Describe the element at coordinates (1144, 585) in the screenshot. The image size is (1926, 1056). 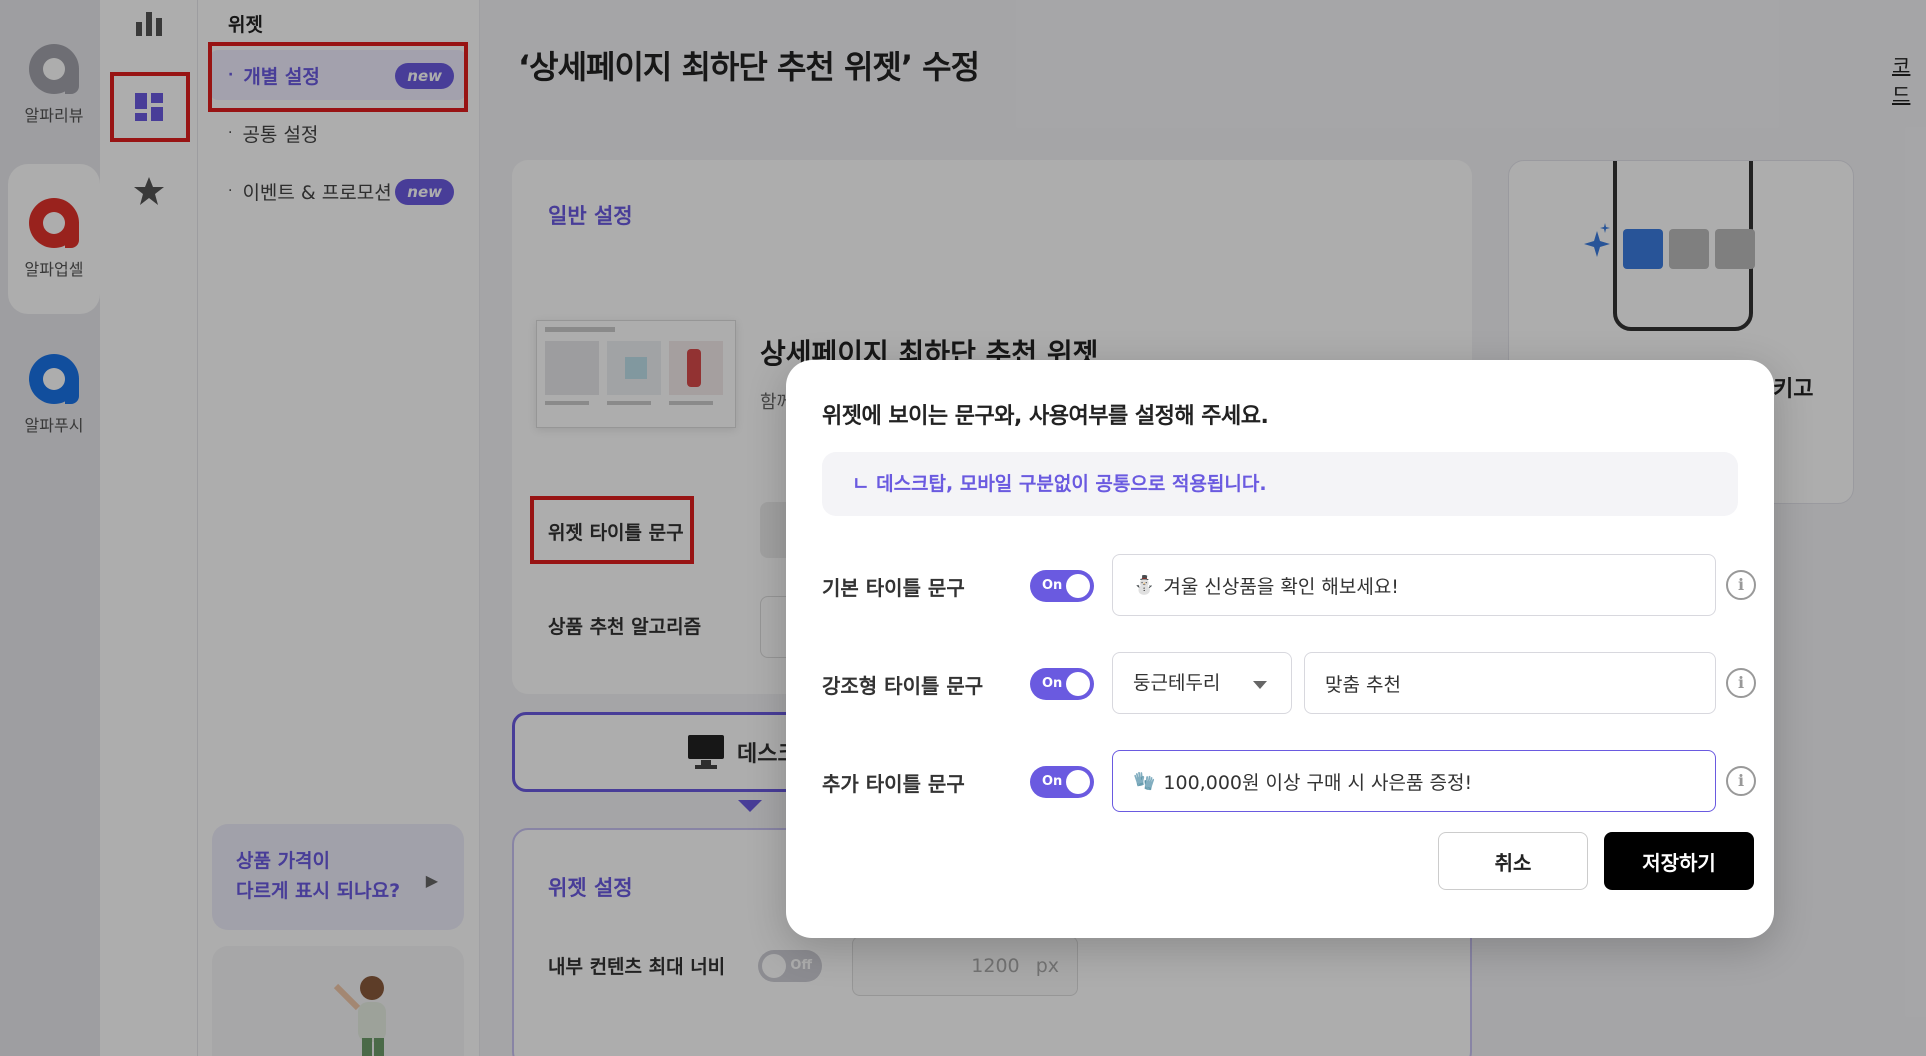
I see `snowman-icon: ⛄` at that location.